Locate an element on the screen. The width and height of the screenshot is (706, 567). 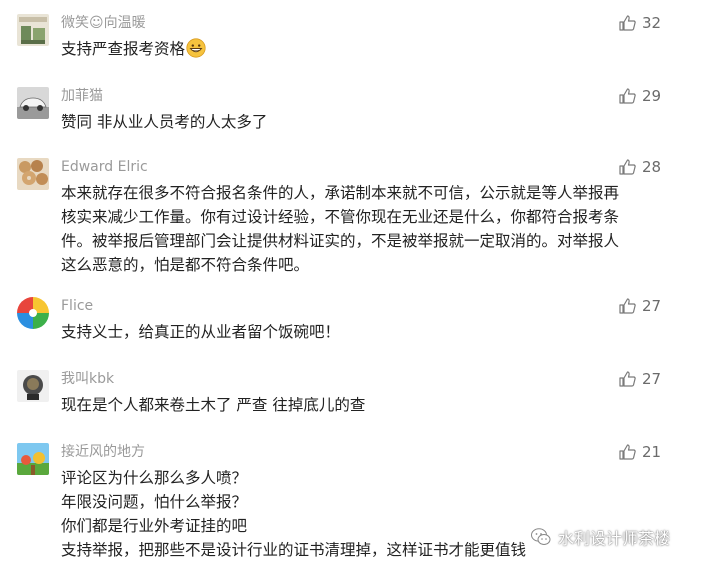
comment-line: 赞同 非从业人员考的人太多了 is located at coordinates (164, 122).